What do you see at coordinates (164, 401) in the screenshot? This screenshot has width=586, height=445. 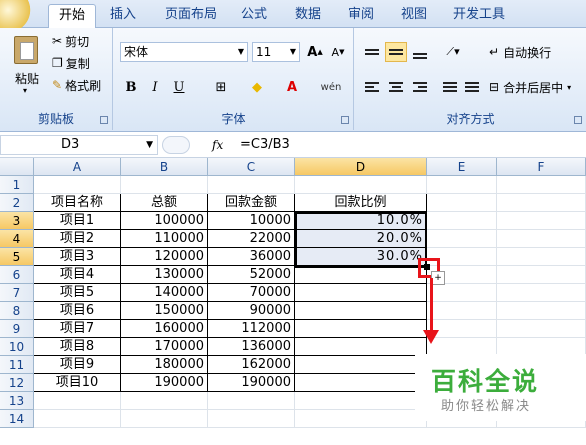 I see `cell-b13` at bounding box center [164, 401].